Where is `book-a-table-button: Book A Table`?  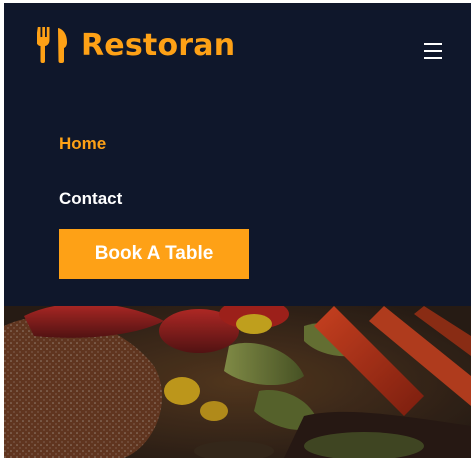 book-a-table-button: Book A Table is located at coordinates (154, 254).